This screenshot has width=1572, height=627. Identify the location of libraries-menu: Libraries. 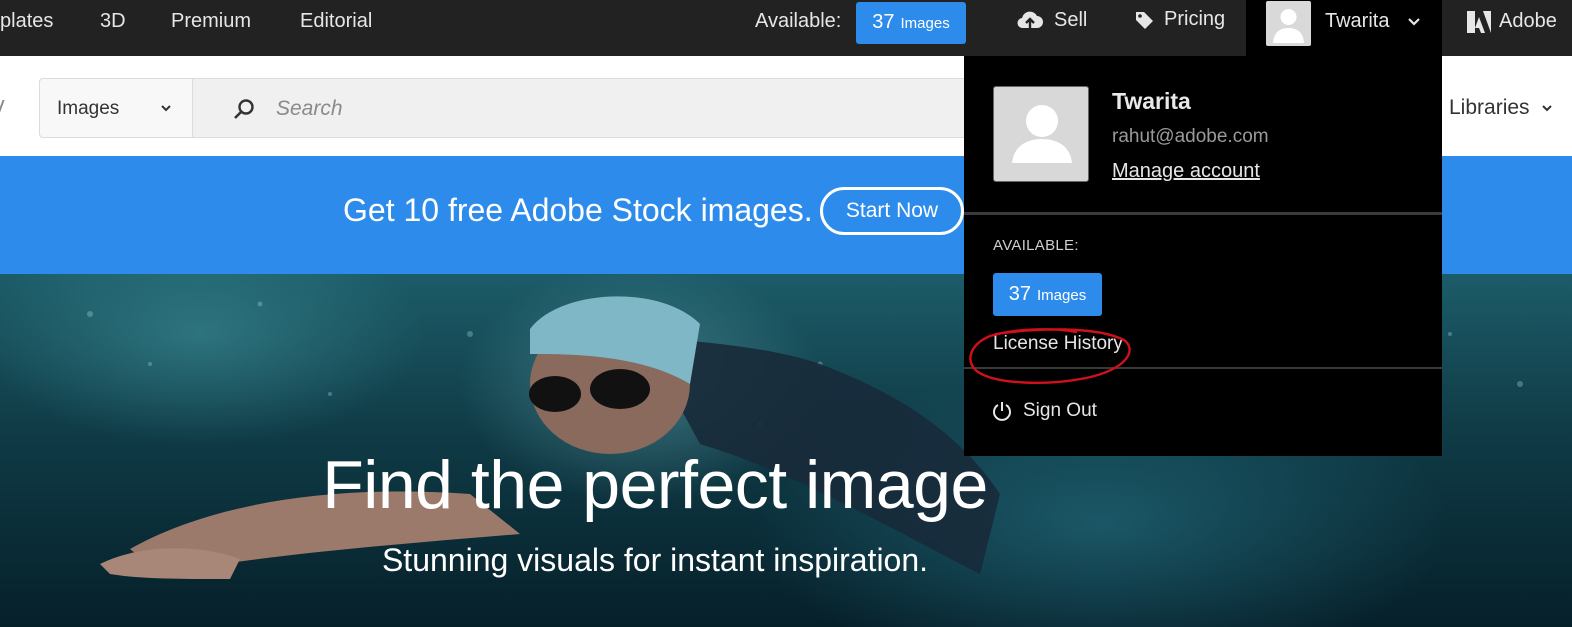
(1501, 108).